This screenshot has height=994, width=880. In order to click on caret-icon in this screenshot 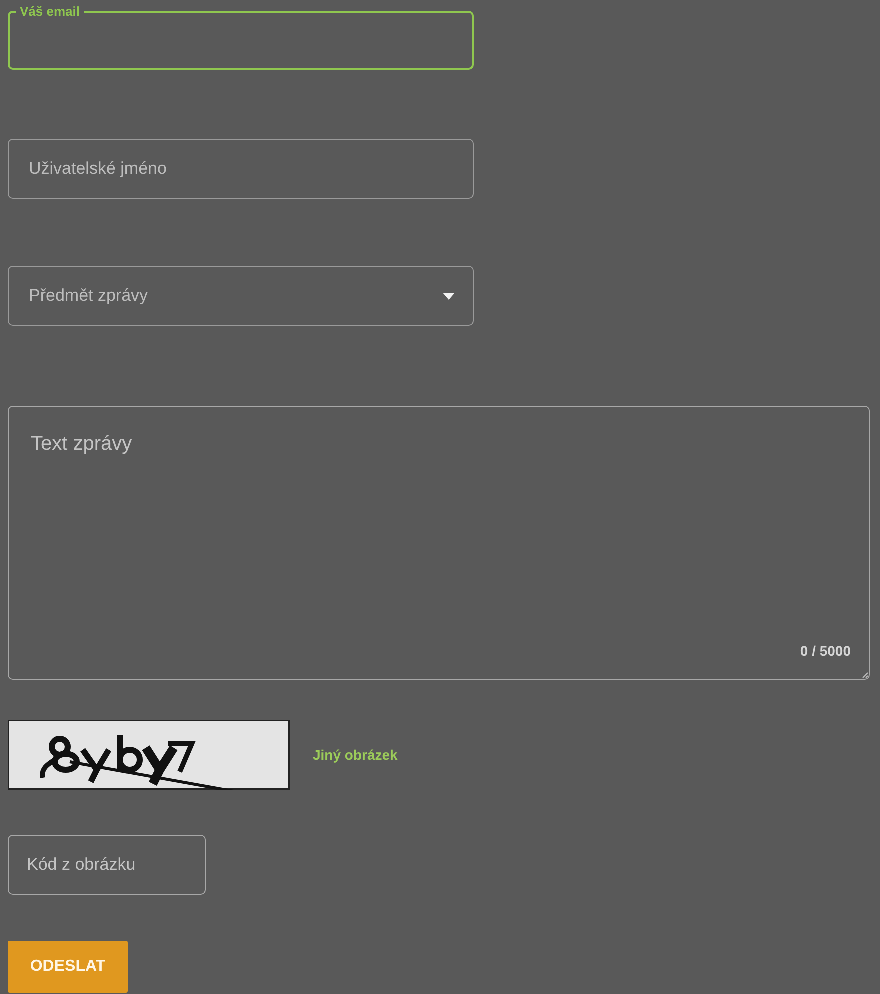, I will do `click(449, 296)`.